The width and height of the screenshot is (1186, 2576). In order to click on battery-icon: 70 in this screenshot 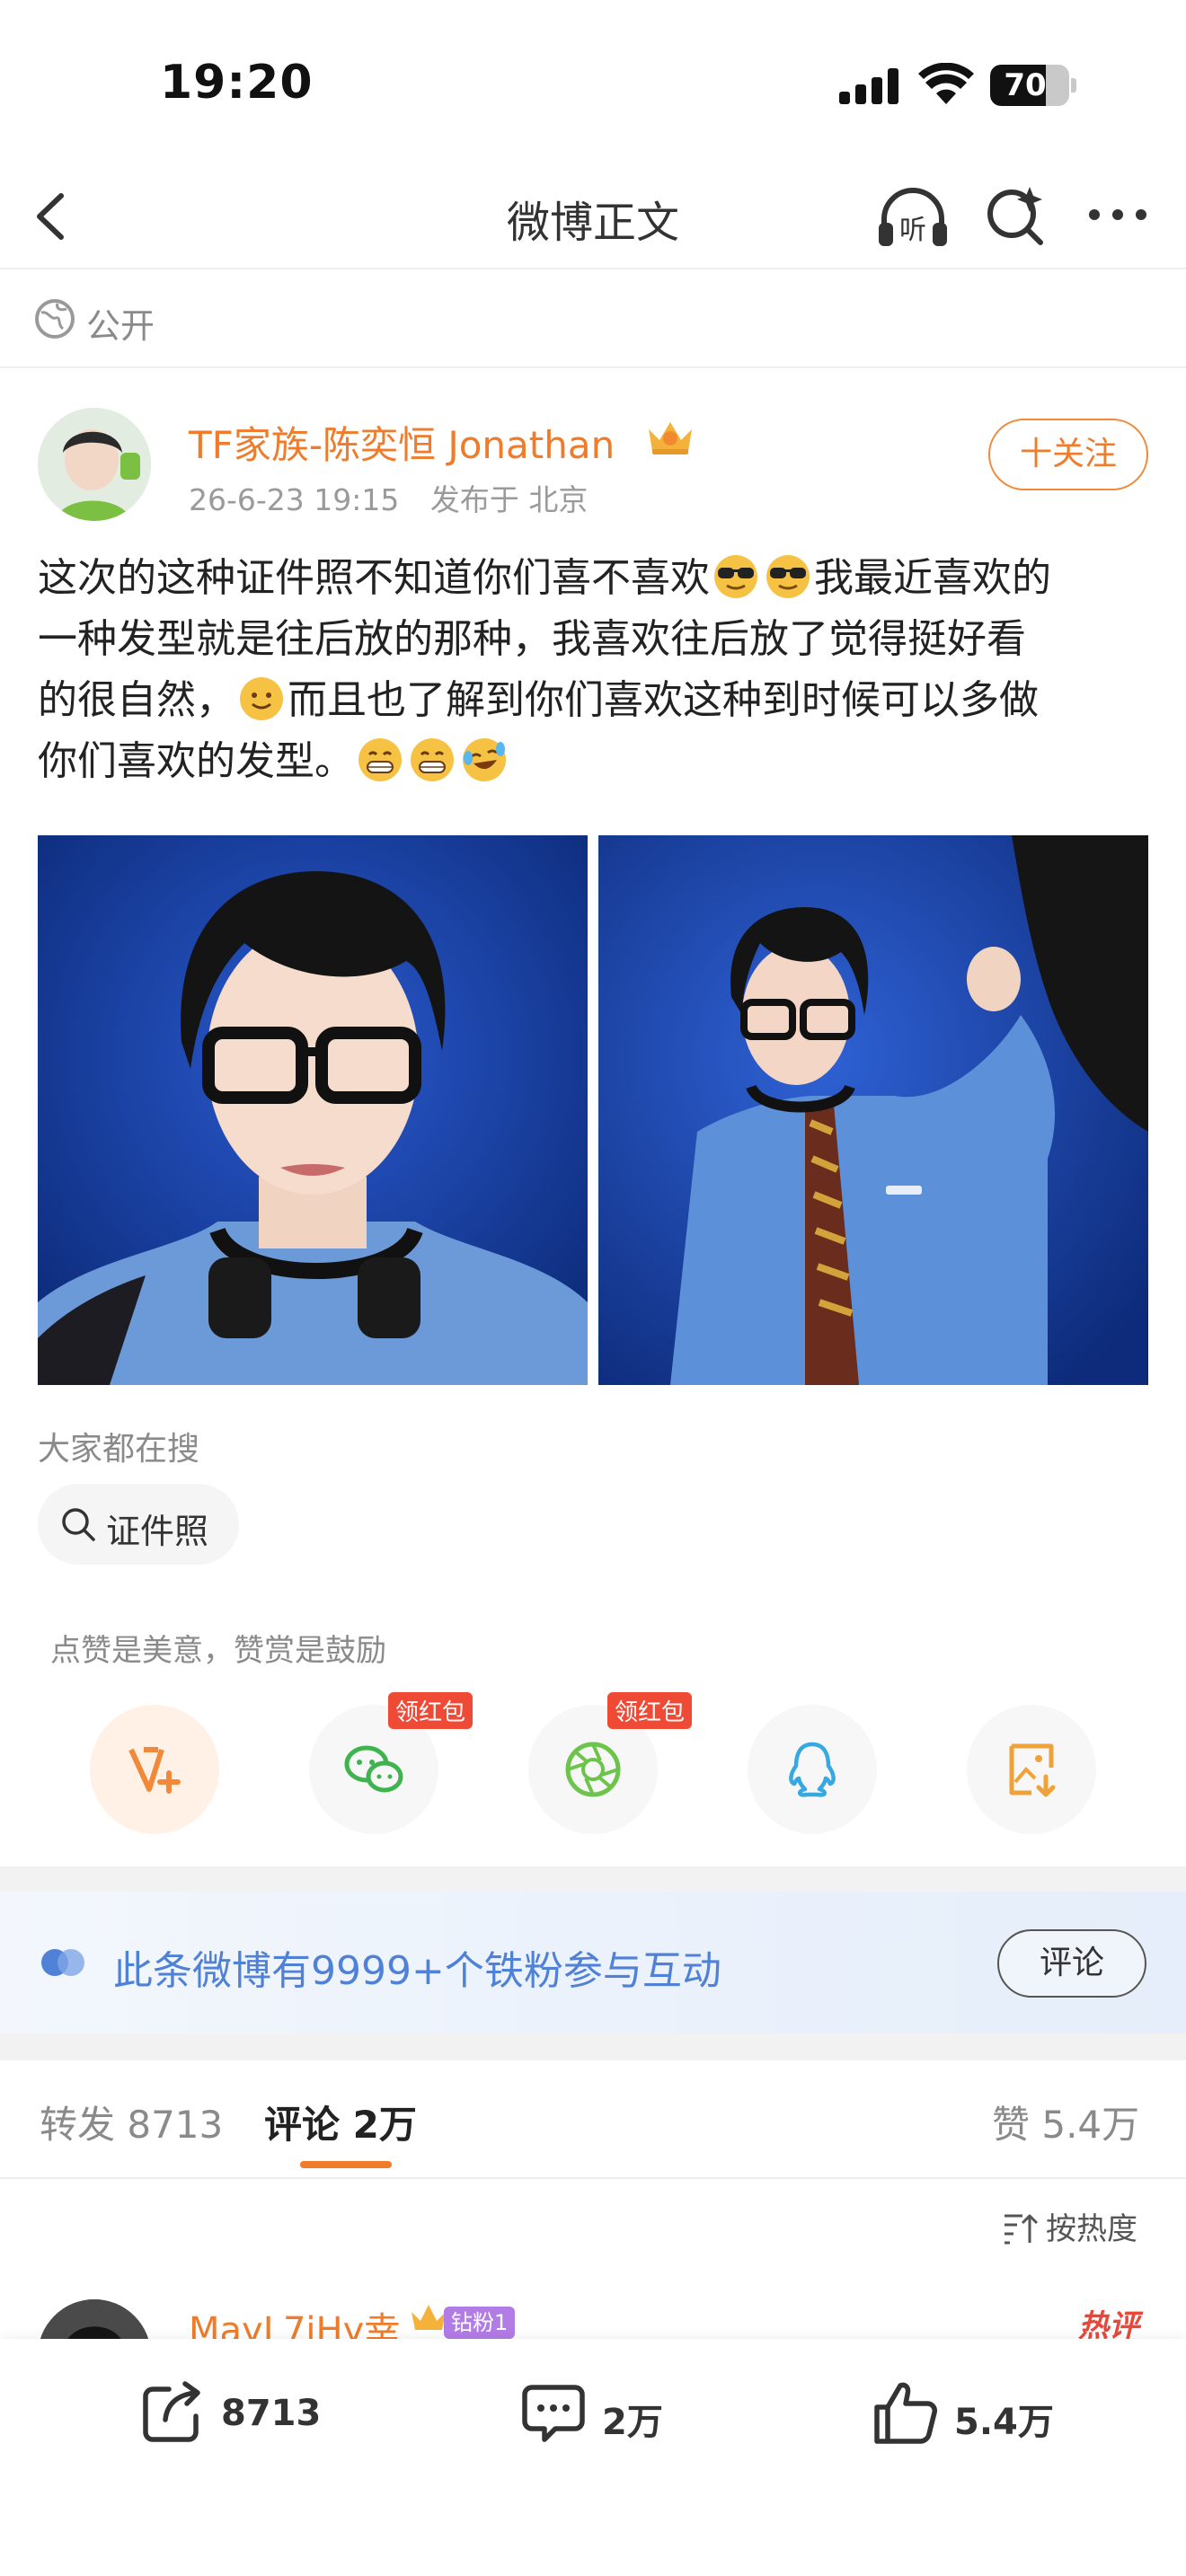, I will do `click(1033, 85)`.